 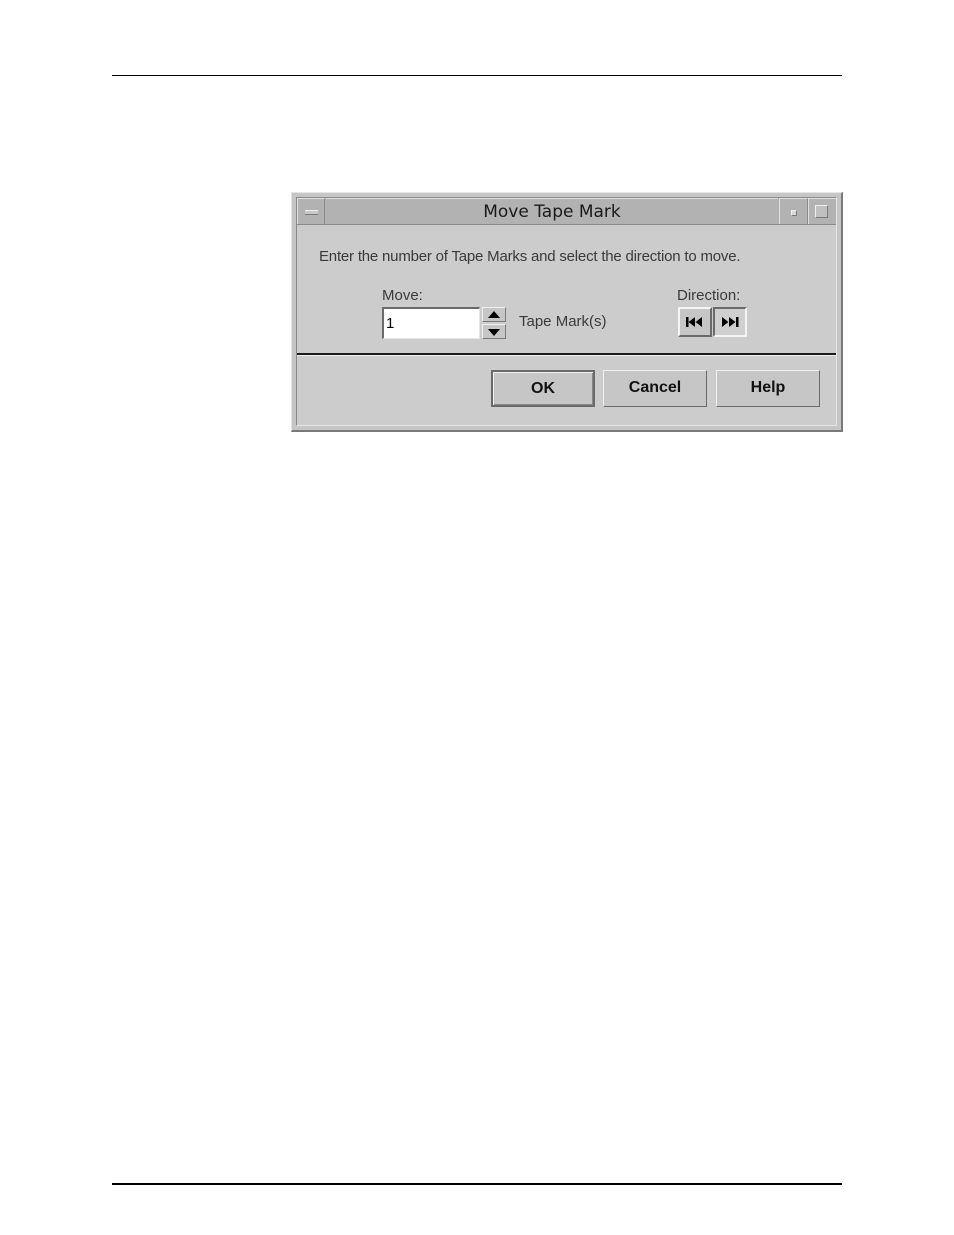 What do you see at coordinates (768, 388) in the screenshot?
I see `help-button: Help` at bounding box center [768, 388].